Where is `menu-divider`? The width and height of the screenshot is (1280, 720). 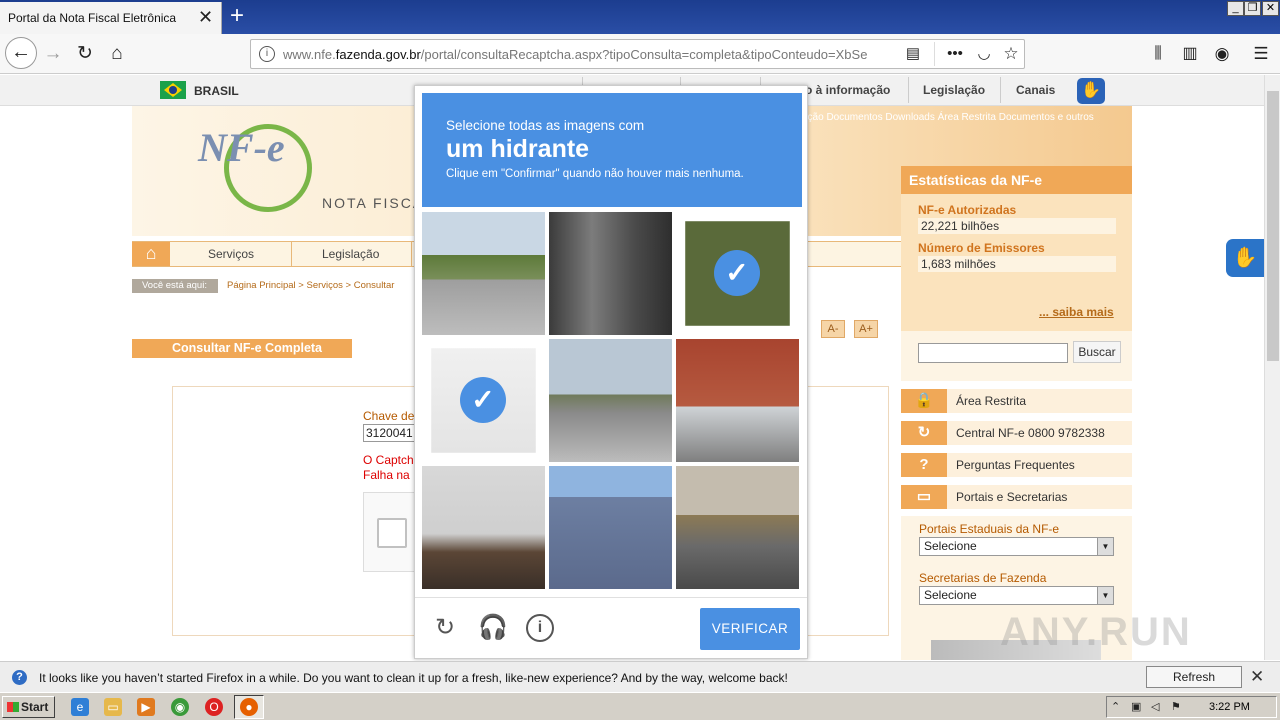
menu-divider is located at coordinates (291, 254).